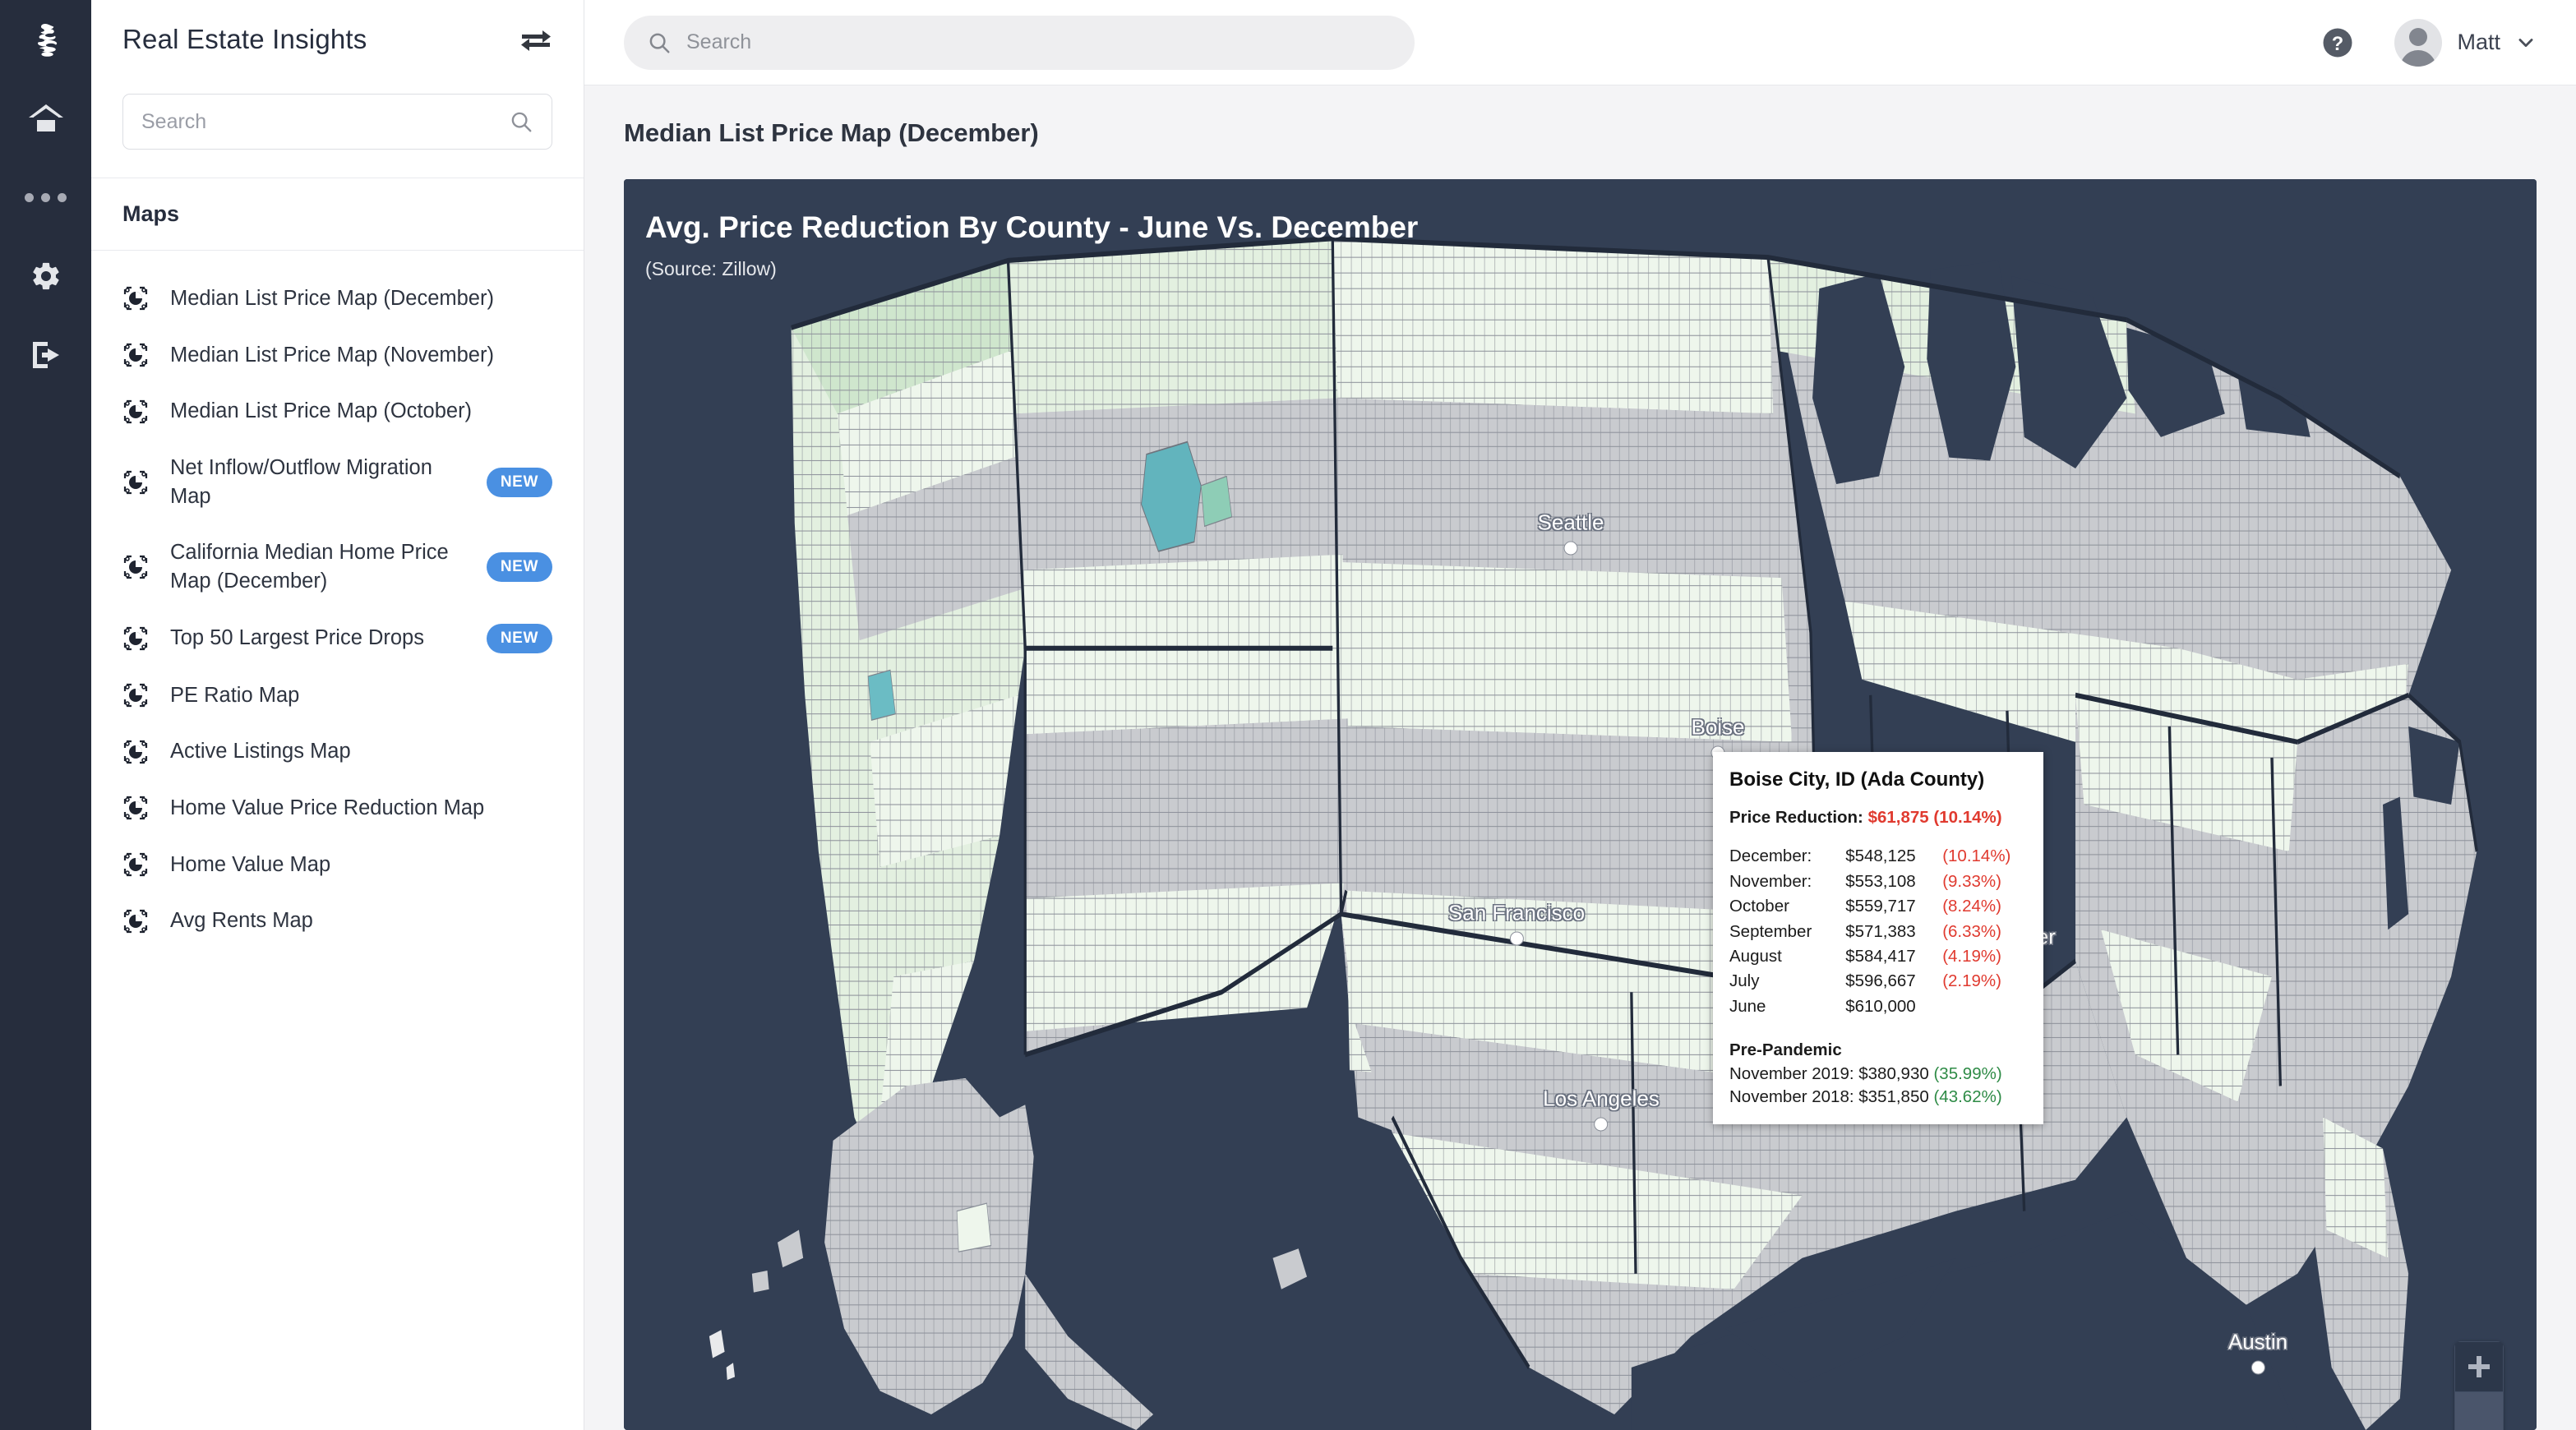 The width and height of the screenshot is (2576, 1430). I want to click on nav-item-active-listings-map: Active Listings Map, so click(338, 752).